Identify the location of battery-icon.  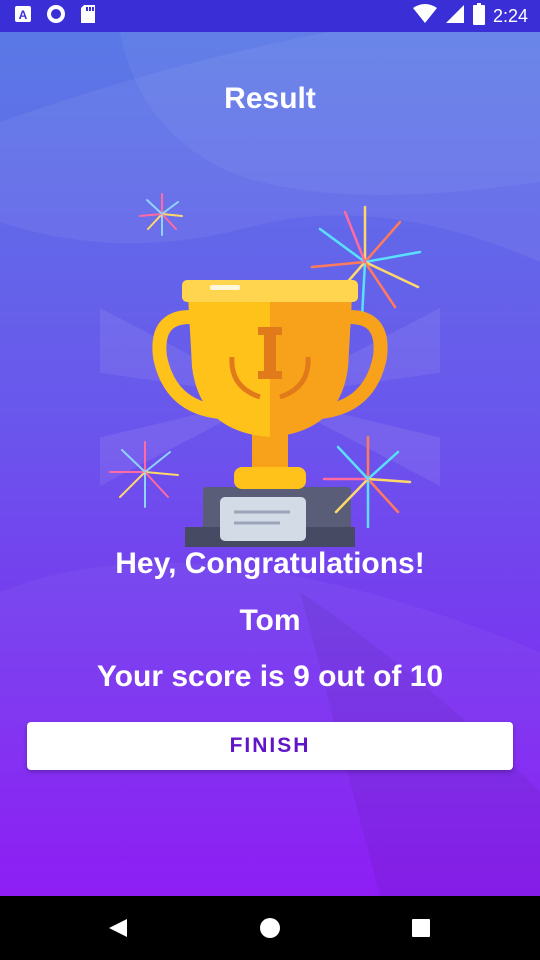
(478, 16).